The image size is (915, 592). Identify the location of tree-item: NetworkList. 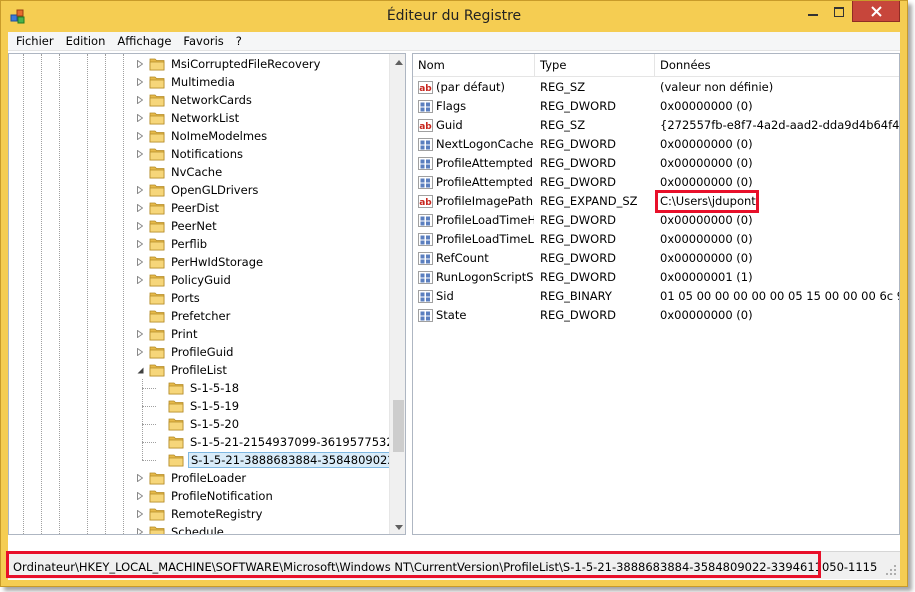
(188, 118).